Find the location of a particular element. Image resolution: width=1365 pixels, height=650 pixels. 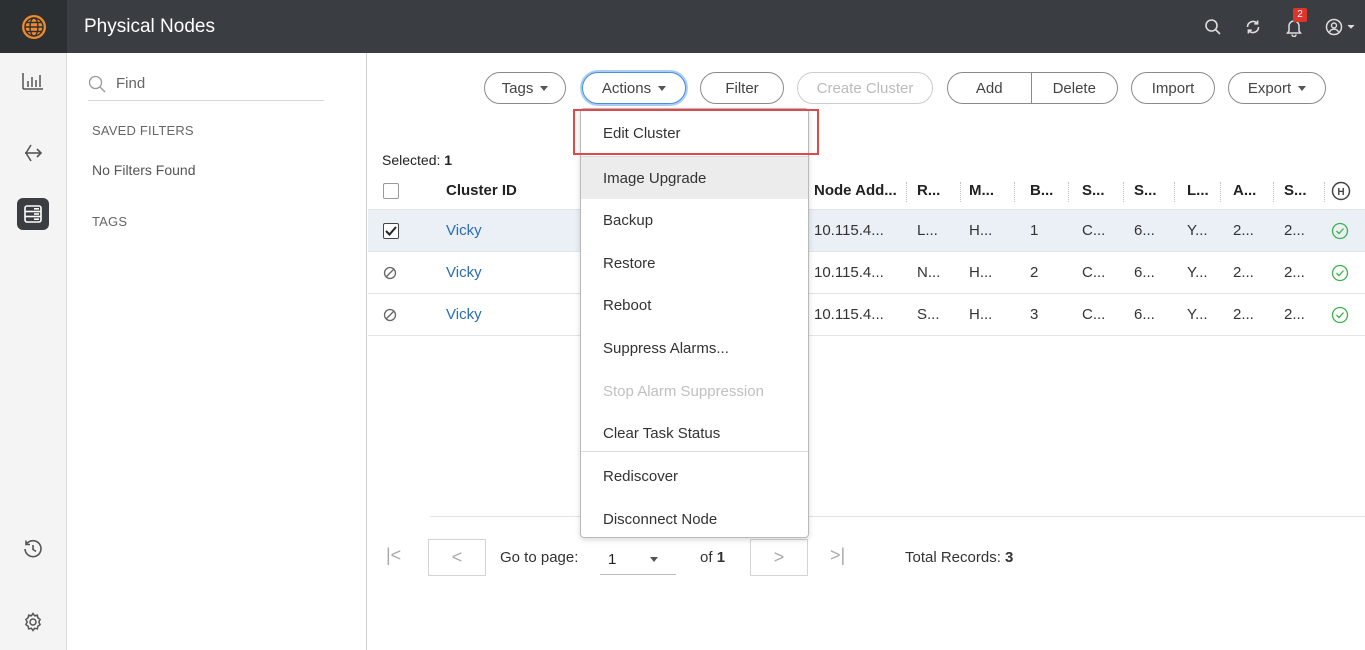

refresh-button is located at coordinates (1253, 26).